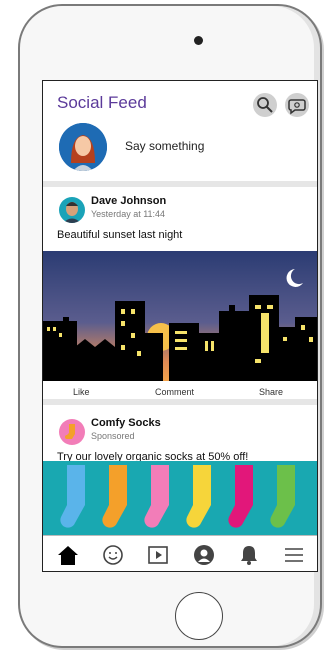  I want to click on author-avatar, so click(72, 210).